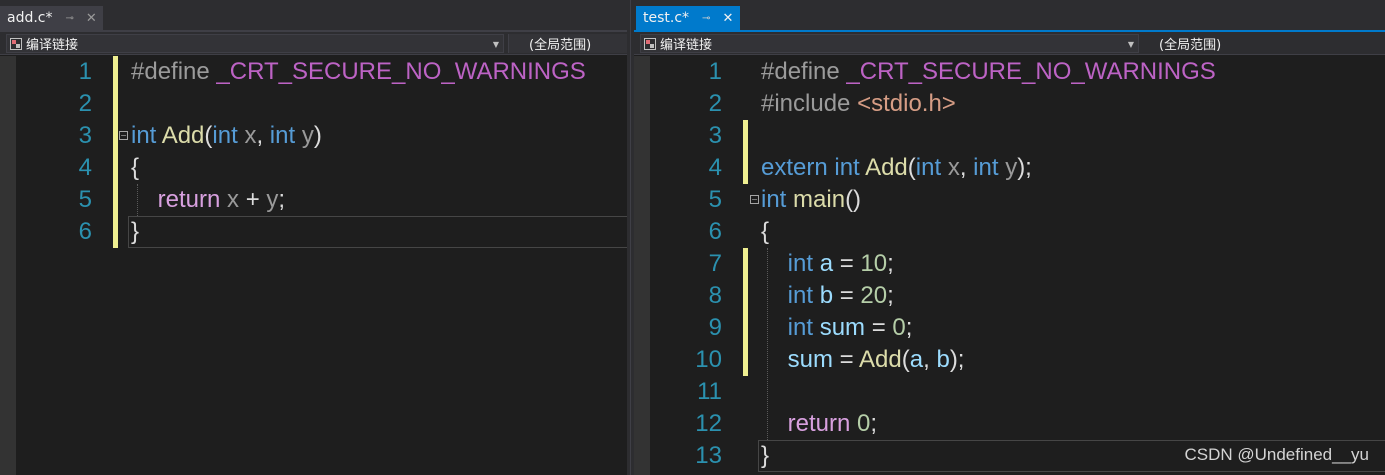 Image resolution: width=1385 pixels, height=475 pixels. What do you see at coordinates (630, 237) in the screenshot?
I see `pane-splitter` at bounding box center [630, 237].